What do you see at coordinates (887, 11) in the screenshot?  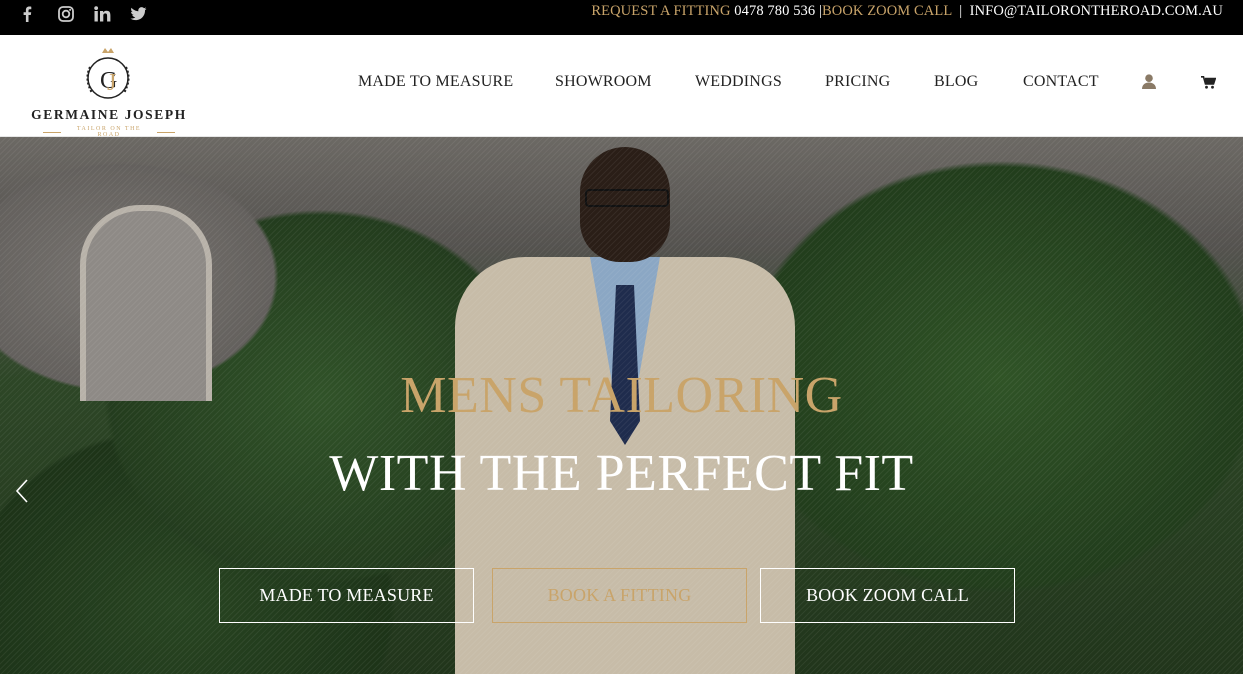 I see `book-zoom-link: BOOK ZOOM CALL` at bounding box center [887, 11].